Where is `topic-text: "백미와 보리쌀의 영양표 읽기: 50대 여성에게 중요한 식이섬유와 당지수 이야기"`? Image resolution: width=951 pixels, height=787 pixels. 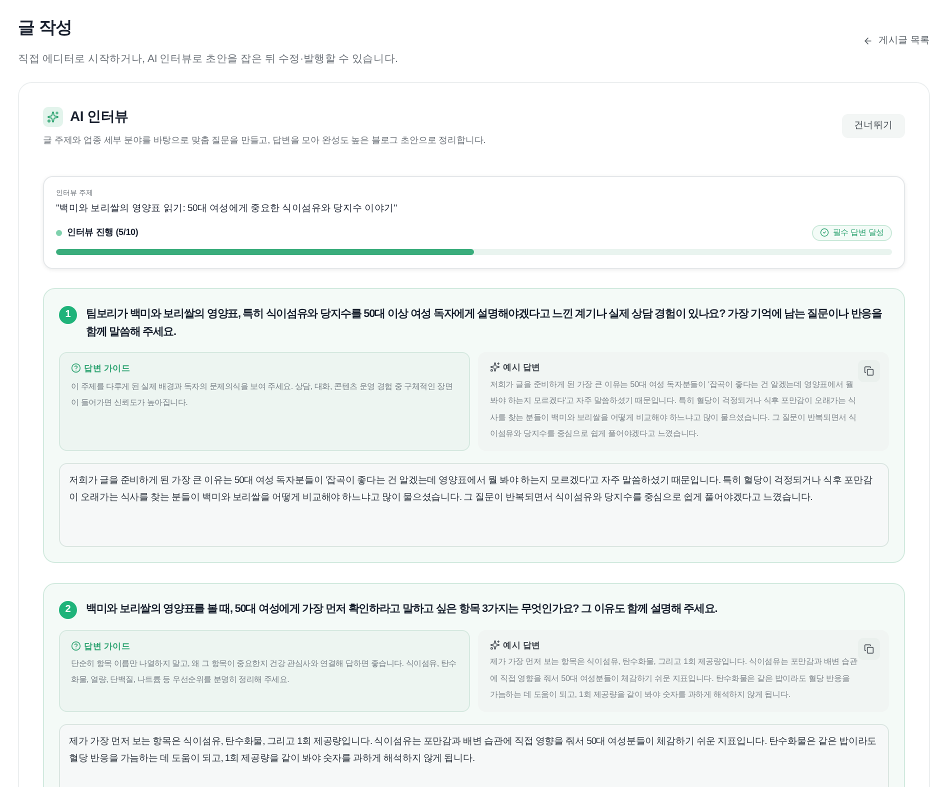
topic-text: "백미와 보리쌀의 영양표 읽기: 50대 여성에게 중요한 식이섬유와 당지수 이야기" is located at coordinates (227, 209).